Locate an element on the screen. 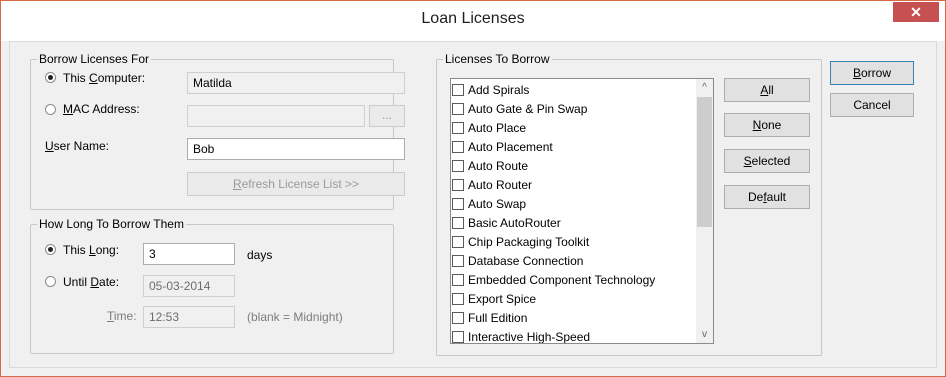 The height and width of the screenshot is (377, 946). list-item: Auto Placement is located at coordinates (570, 147).